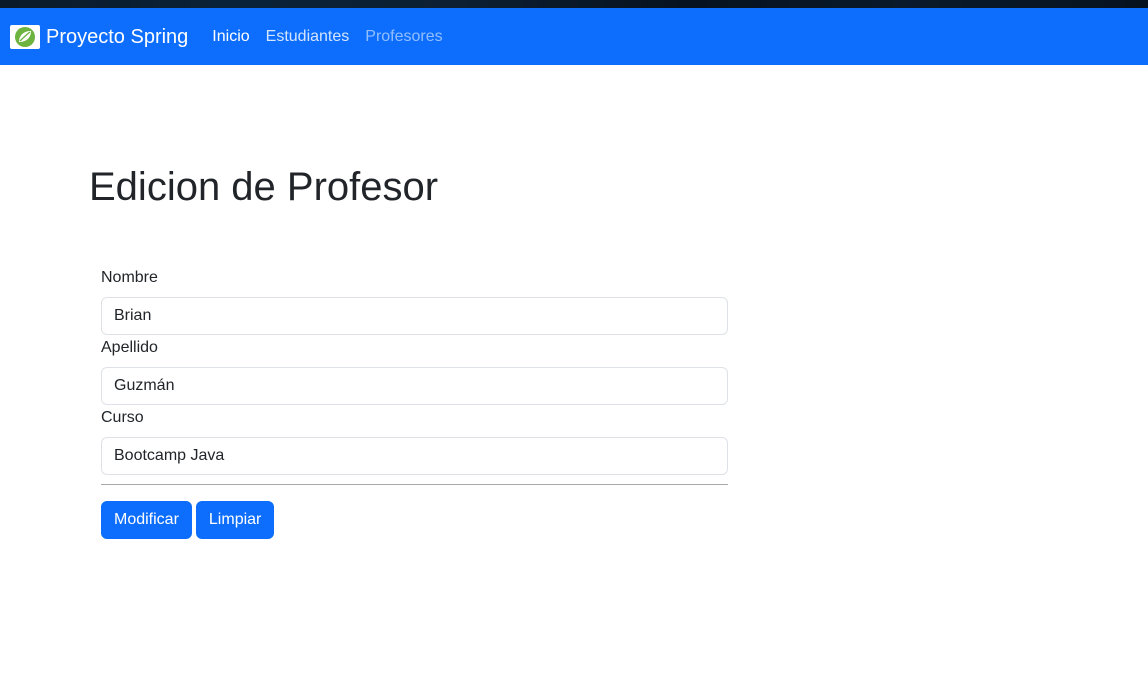  I want to click on nav-link-inicio: Inicio, so click(230, 37).